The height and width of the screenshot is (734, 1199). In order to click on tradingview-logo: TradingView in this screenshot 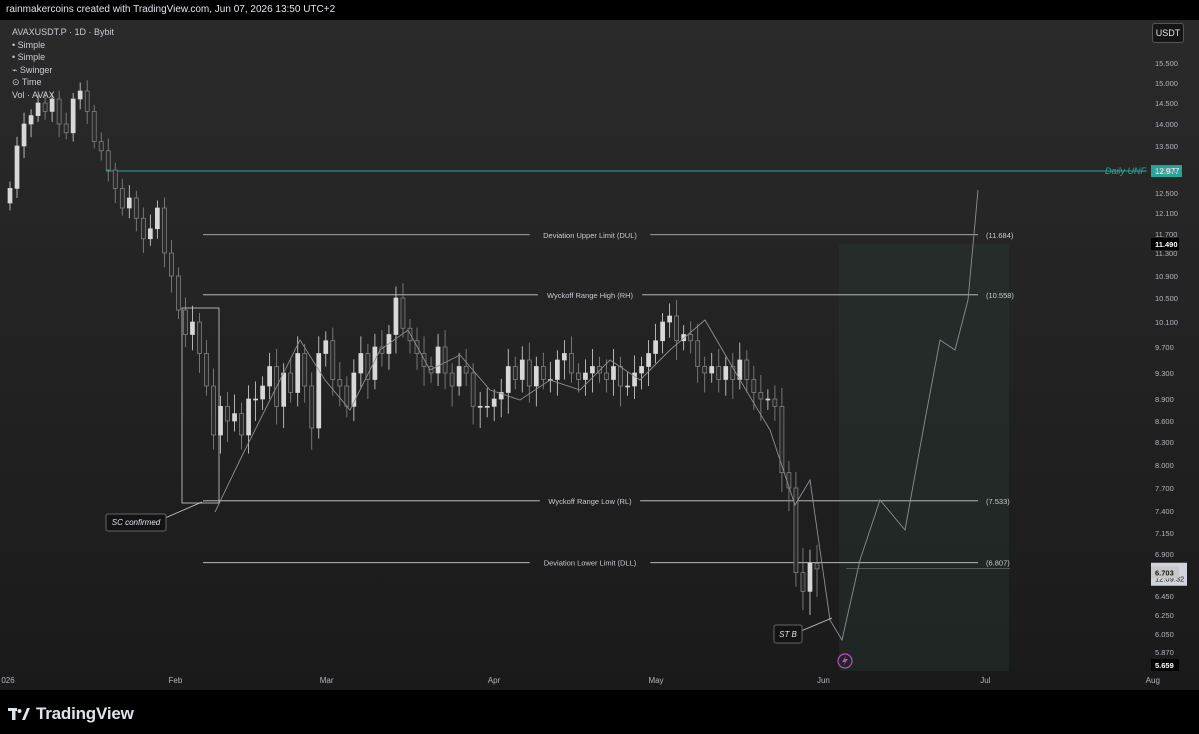, I will do `click(71, 714)`.